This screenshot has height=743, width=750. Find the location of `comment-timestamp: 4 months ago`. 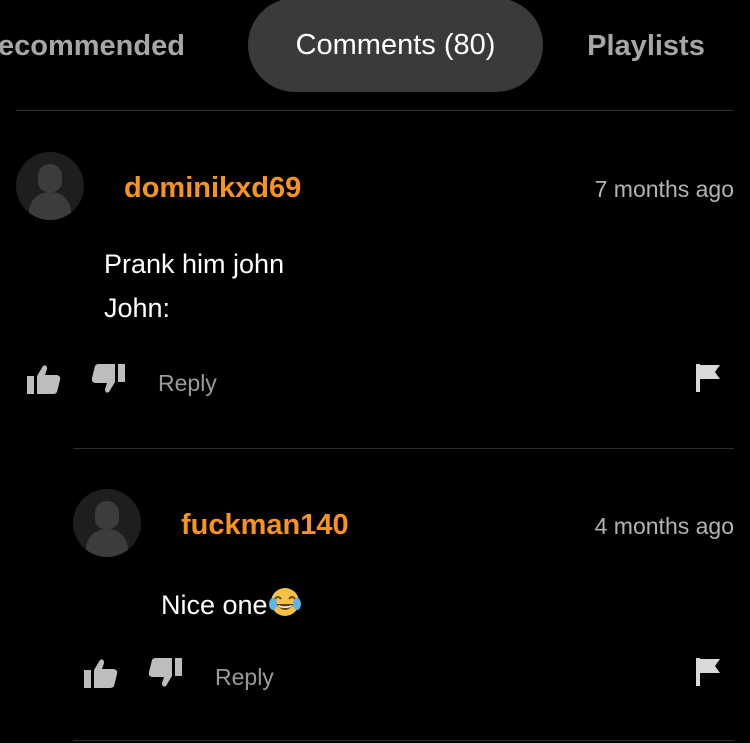

comment-timestamp: 4 months ago is located at coordinates (664, 526).